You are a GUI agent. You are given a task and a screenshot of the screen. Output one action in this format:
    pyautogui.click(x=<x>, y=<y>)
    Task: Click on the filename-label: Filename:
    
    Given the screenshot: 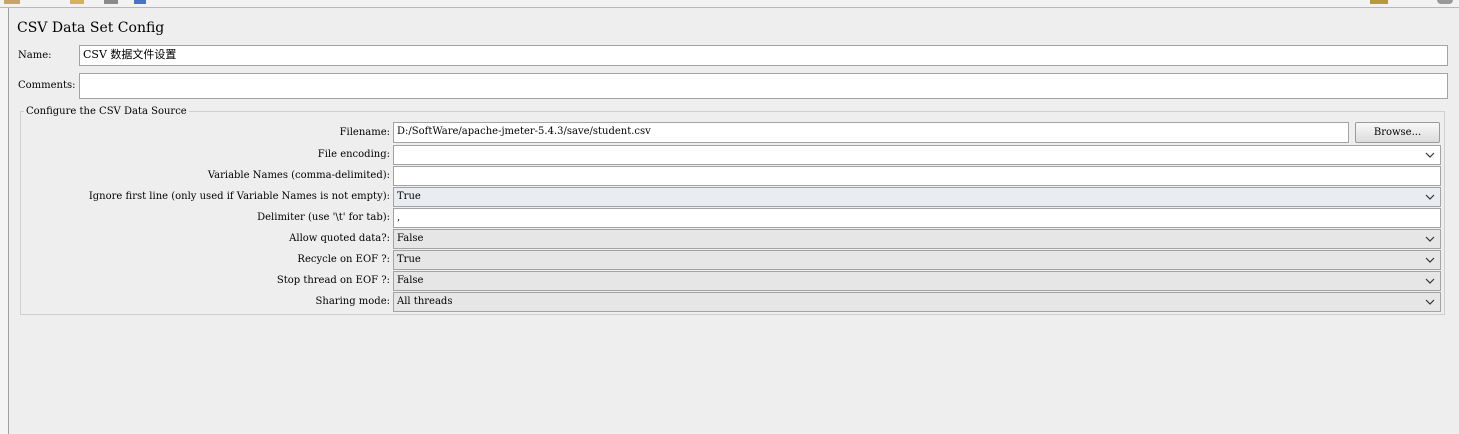 What is the action you would take?
    pyautogui.click(x=364, y=132)
    